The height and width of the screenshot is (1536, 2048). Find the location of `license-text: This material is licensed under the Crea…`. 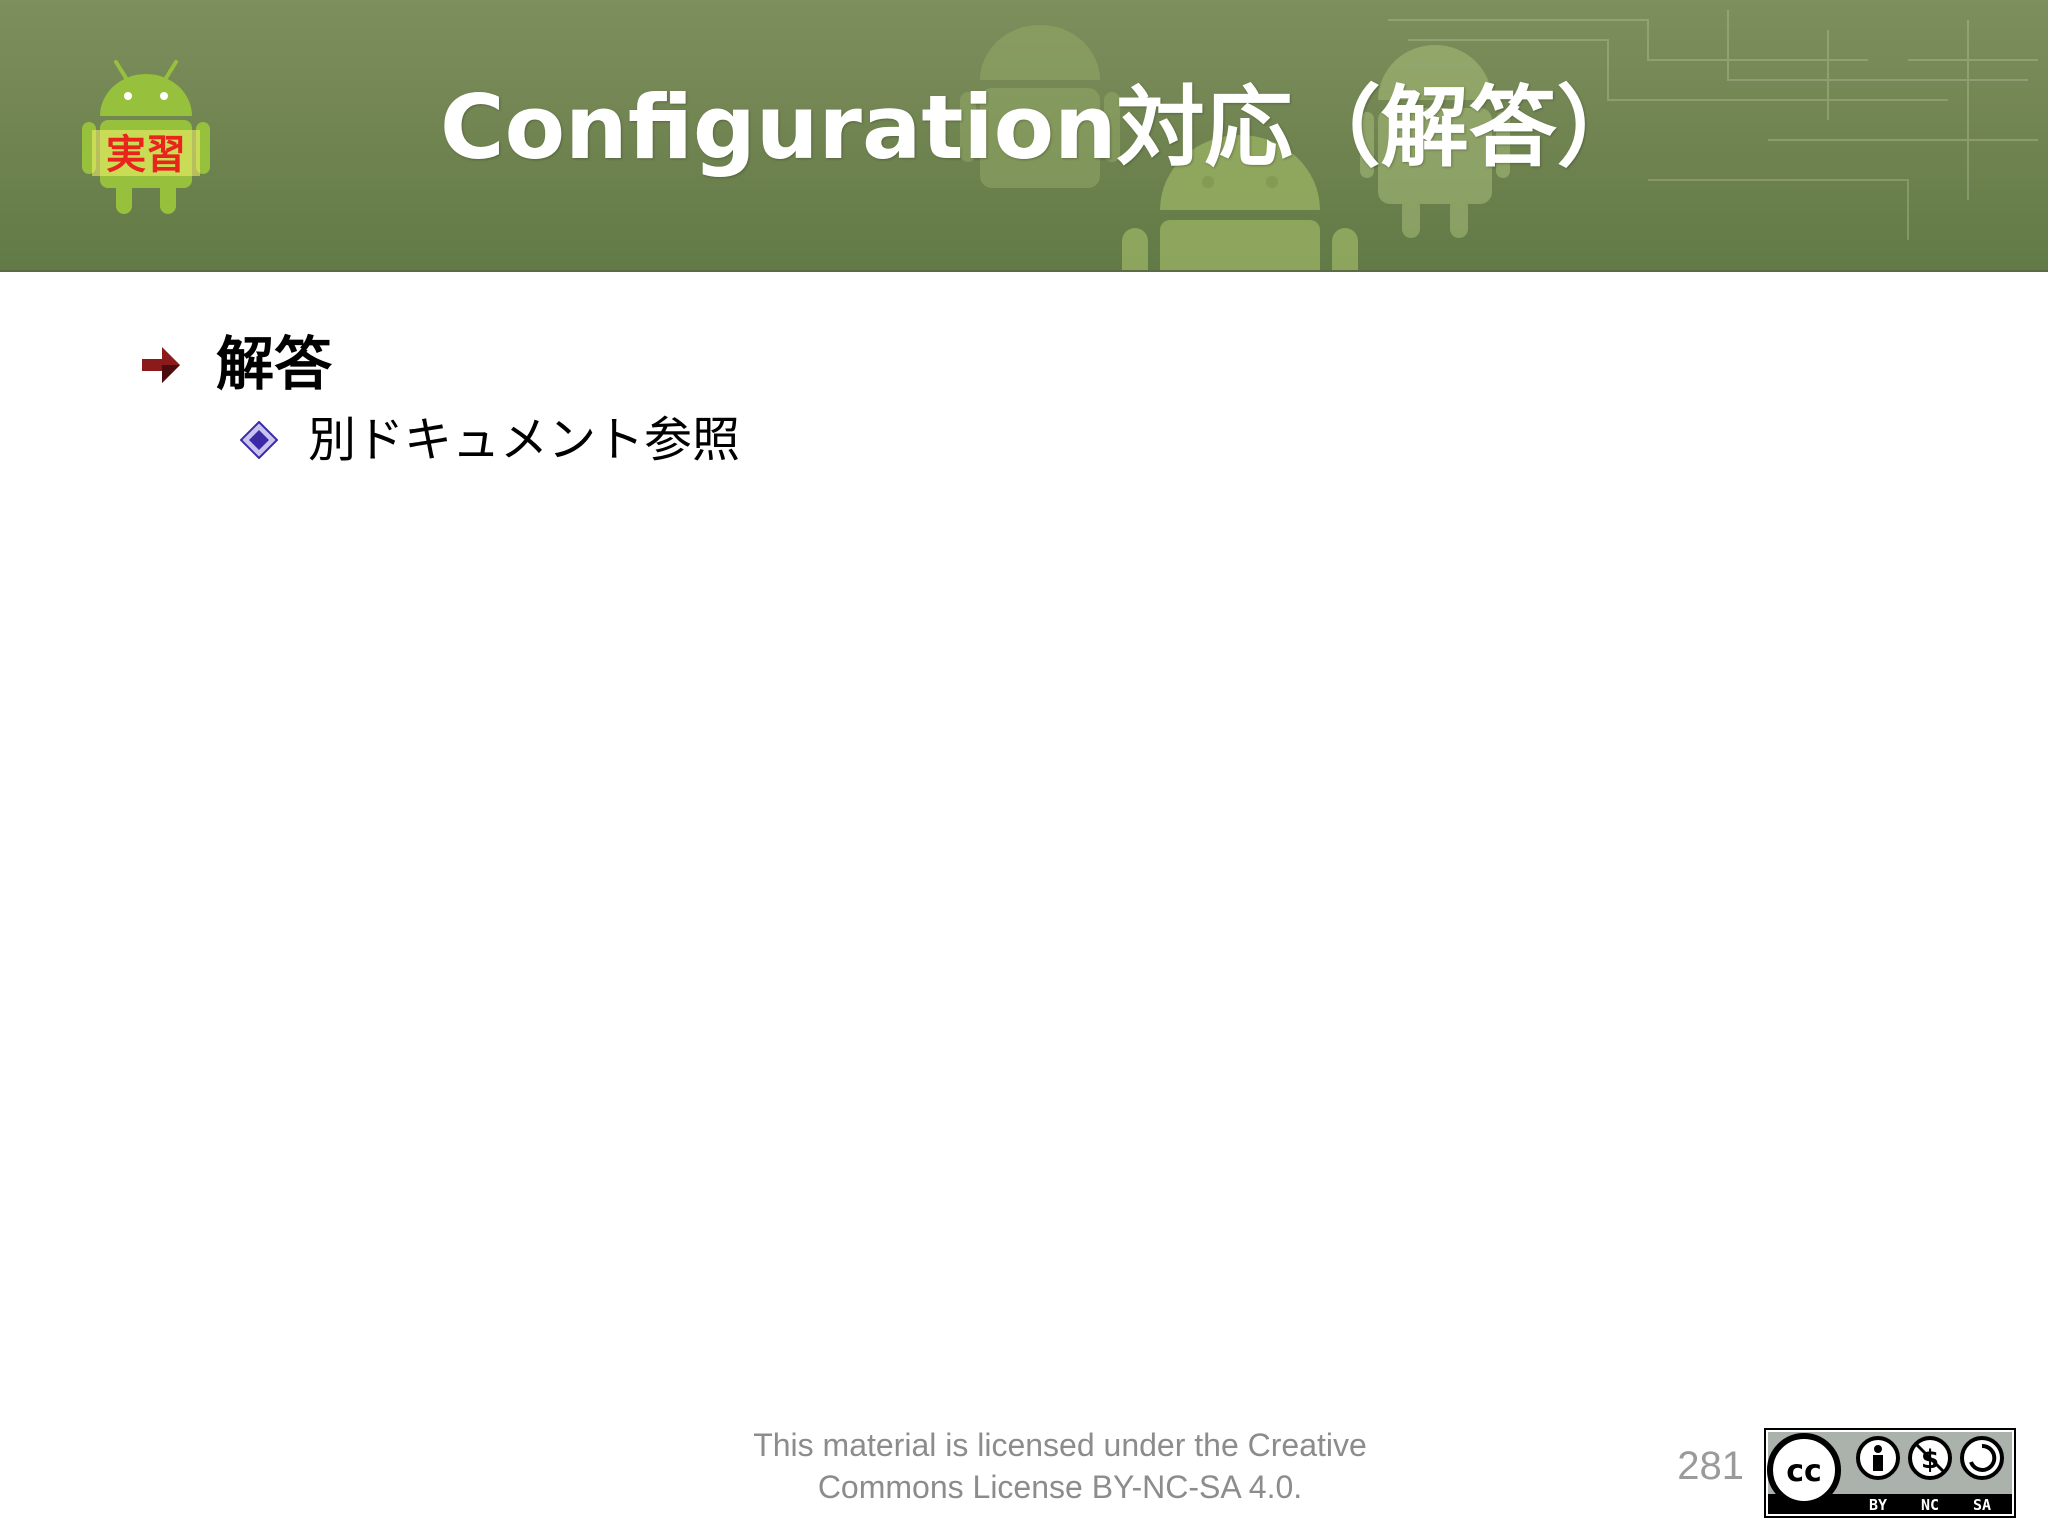

license-text: This material is licensed under the Crea… is located at coordinates (1060, 1466).